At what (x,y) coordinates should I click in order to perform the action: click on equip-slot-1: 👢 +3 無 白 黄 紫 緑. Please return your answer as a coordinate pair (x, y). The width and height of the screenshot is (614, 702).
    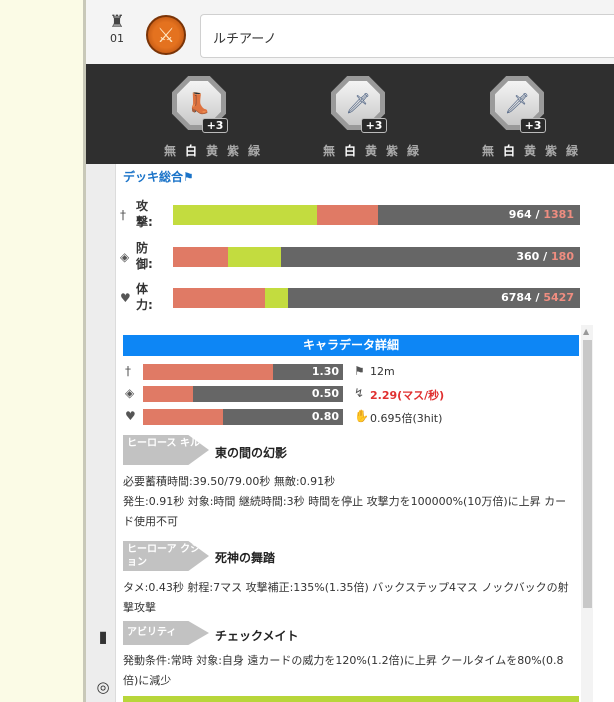
    Looking at the image, I should click on (212, 119).